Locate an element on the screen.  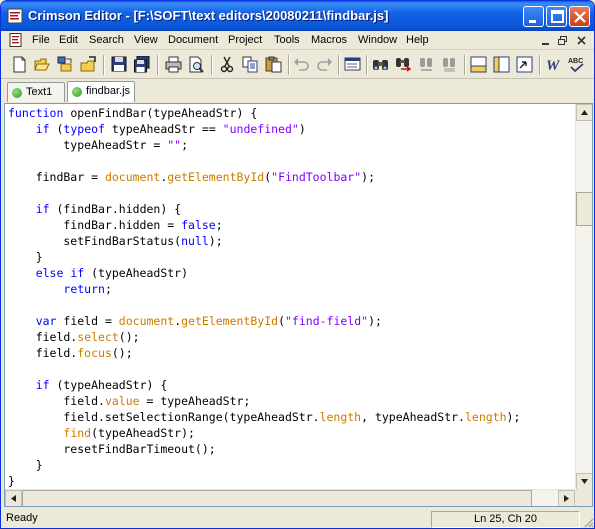
code-line: function openFindBar(typeAheadStr) { is located at coordinates (292, 113).